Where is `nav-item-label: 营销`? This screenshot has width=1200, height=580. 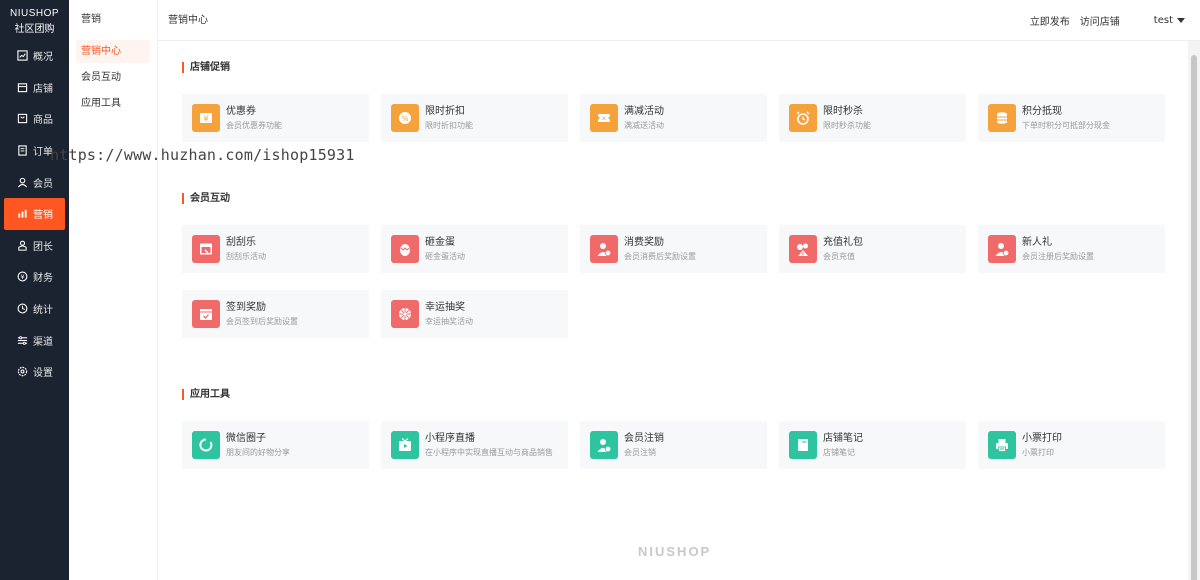 nav-item-label: 营销 is located at coordinates (43, 216).